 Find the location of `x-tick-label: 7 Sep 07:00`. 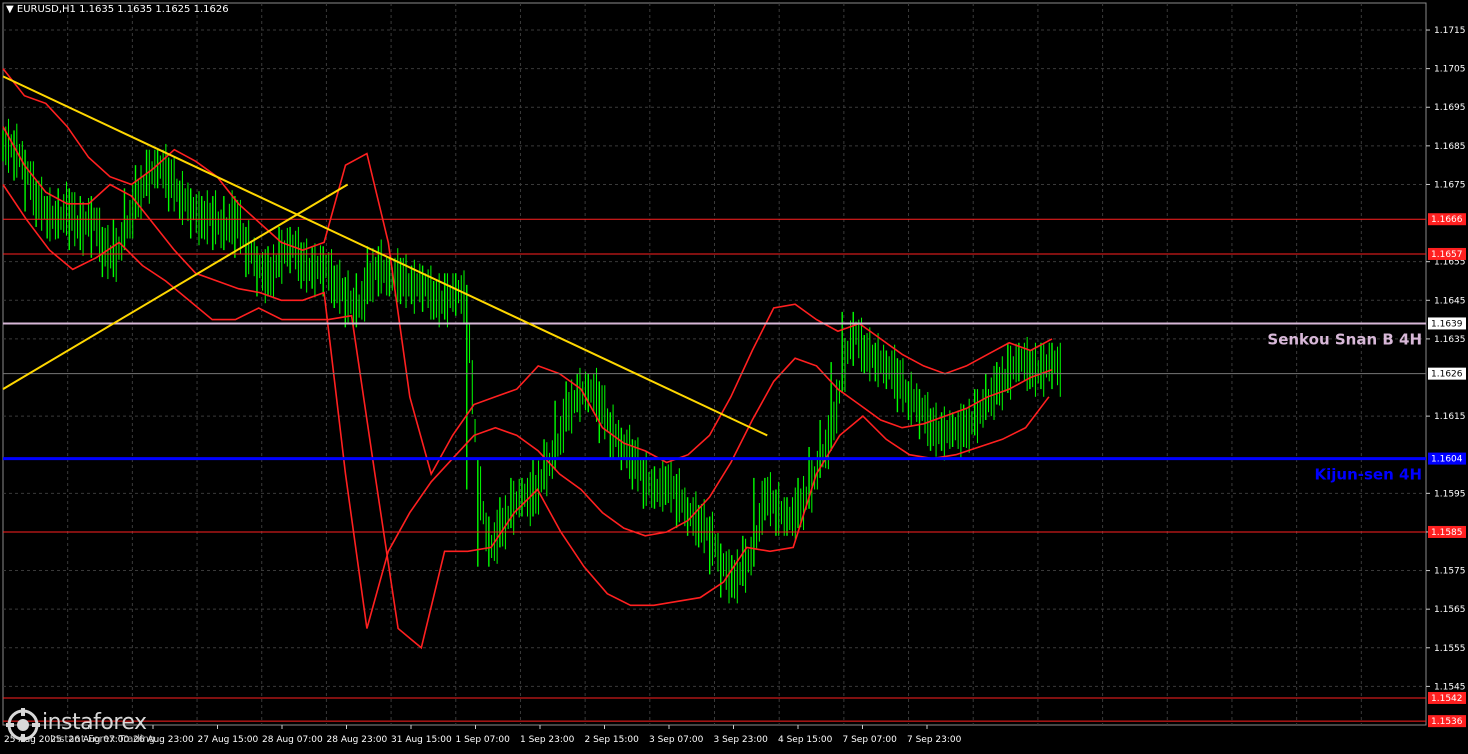

x-tick-label: 7 Sep 07:00 is located at coordinates (870, 740).